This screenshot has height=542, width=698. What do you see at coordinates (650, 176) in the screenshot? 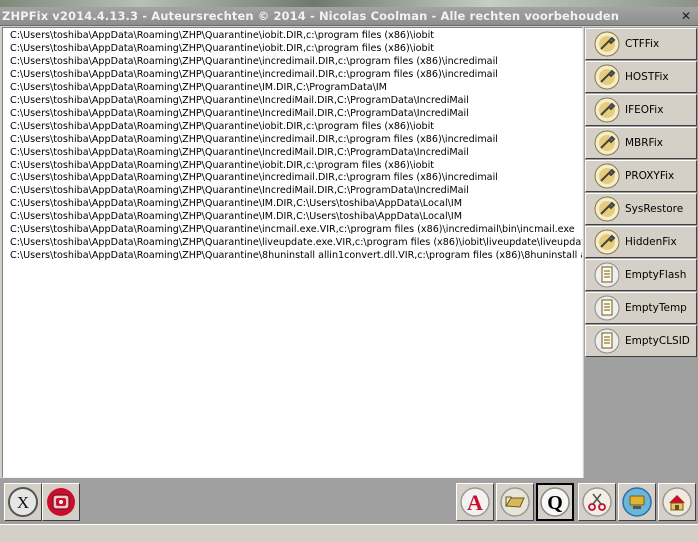
I see `sidebar-button-label: PROXYFix` at bounding box center [650, 176].